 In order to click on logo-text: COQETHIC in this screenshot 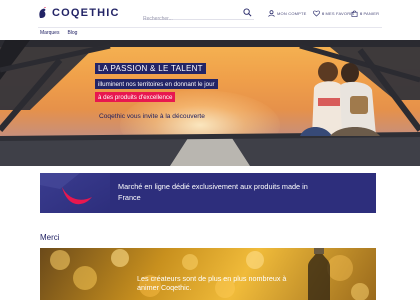, I will do `click(86, 13)`.